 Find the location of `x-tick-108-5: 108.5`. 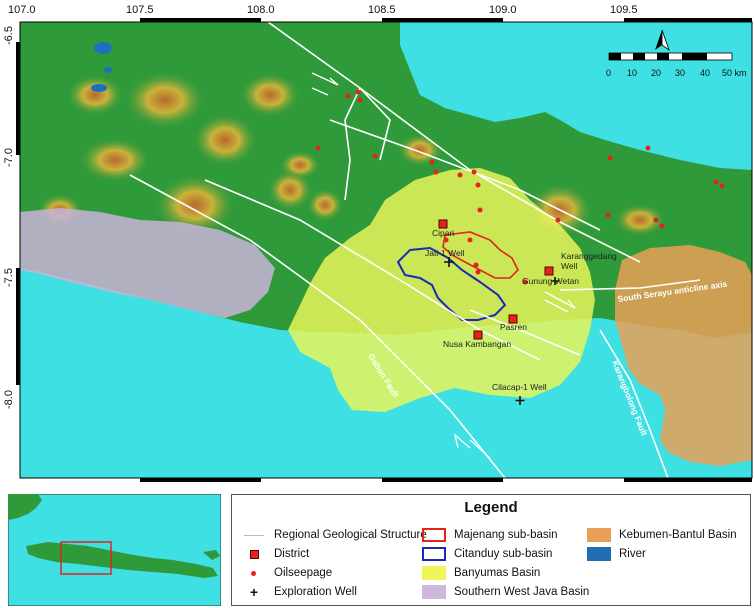

x-tick-108-5: 108.5 is located at coordinates (382, 10).